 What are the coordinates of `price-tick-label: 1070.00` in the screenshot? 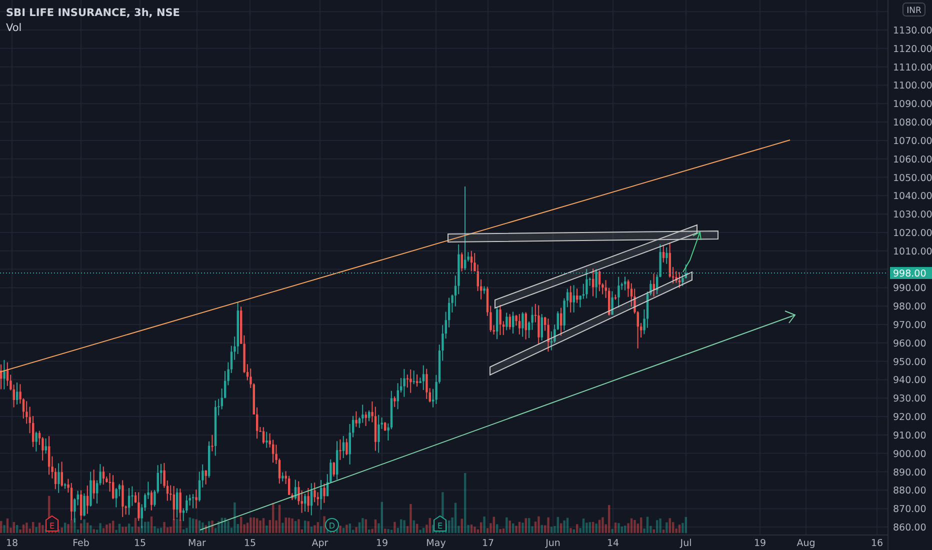 It's located at (912, 141).